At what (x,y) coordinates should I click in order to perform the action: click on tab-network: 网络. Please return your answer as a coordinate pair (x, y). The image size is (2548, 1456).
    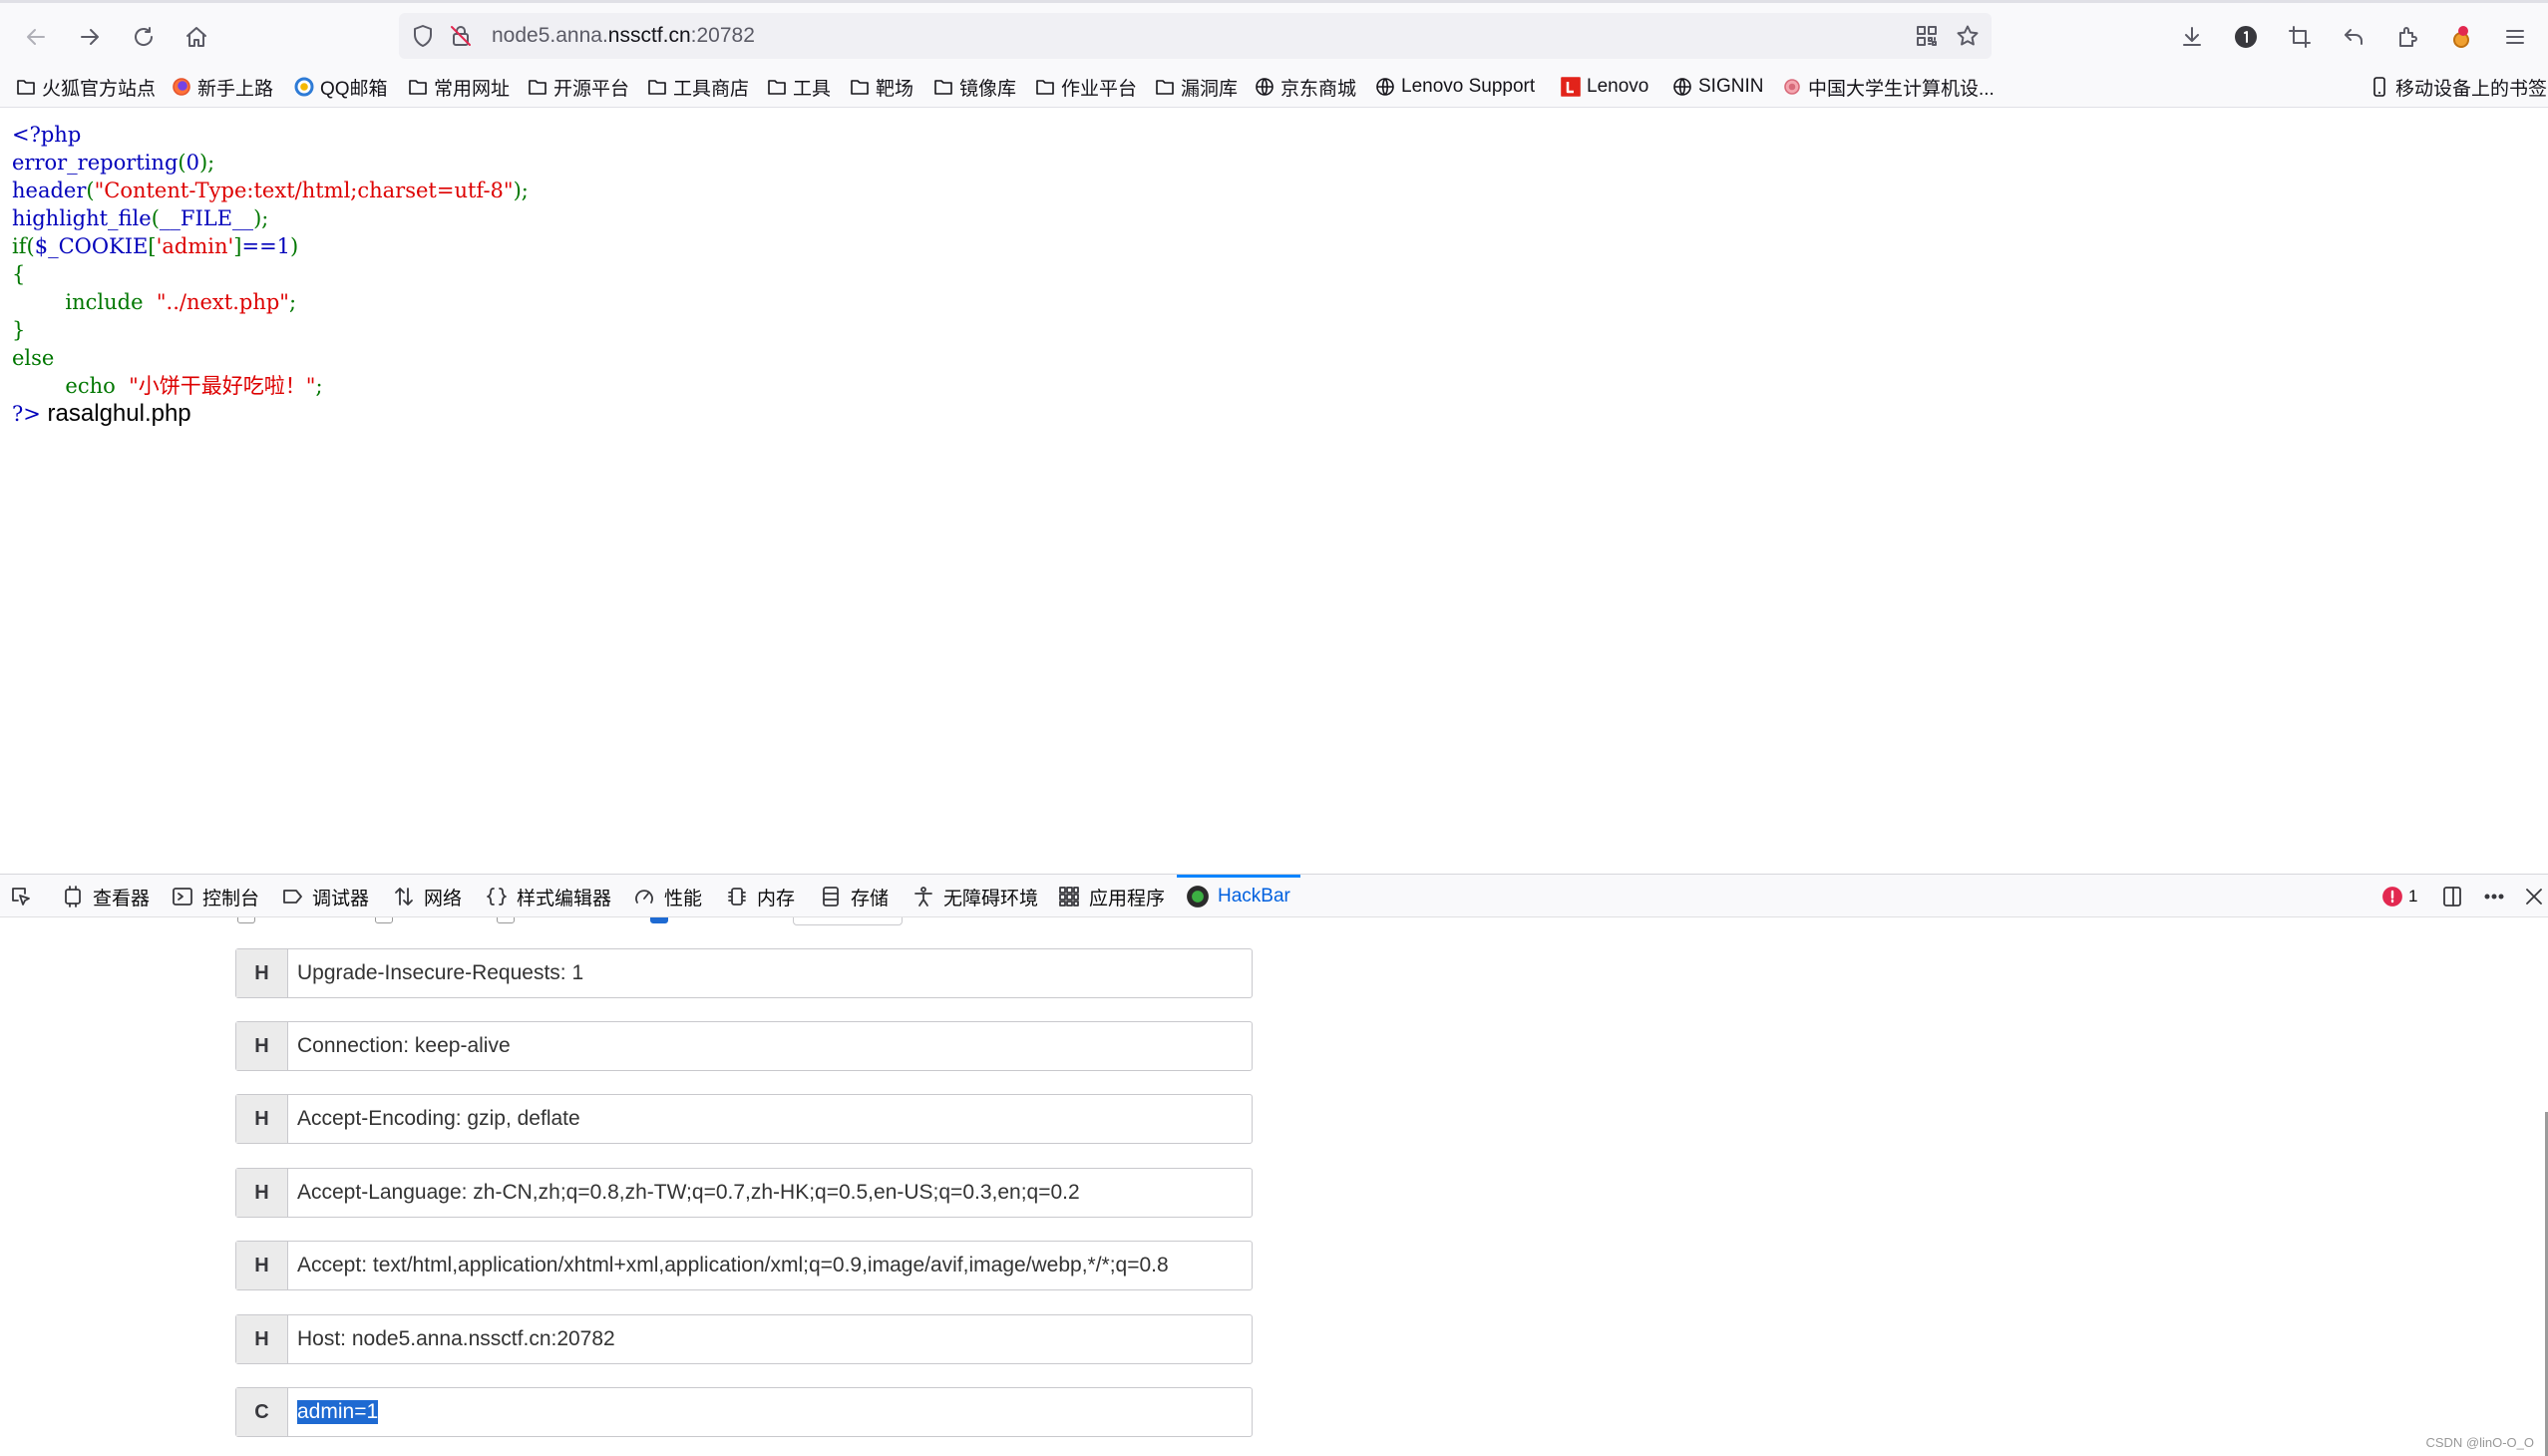
    Looking at the image, I should click on (427, 896).